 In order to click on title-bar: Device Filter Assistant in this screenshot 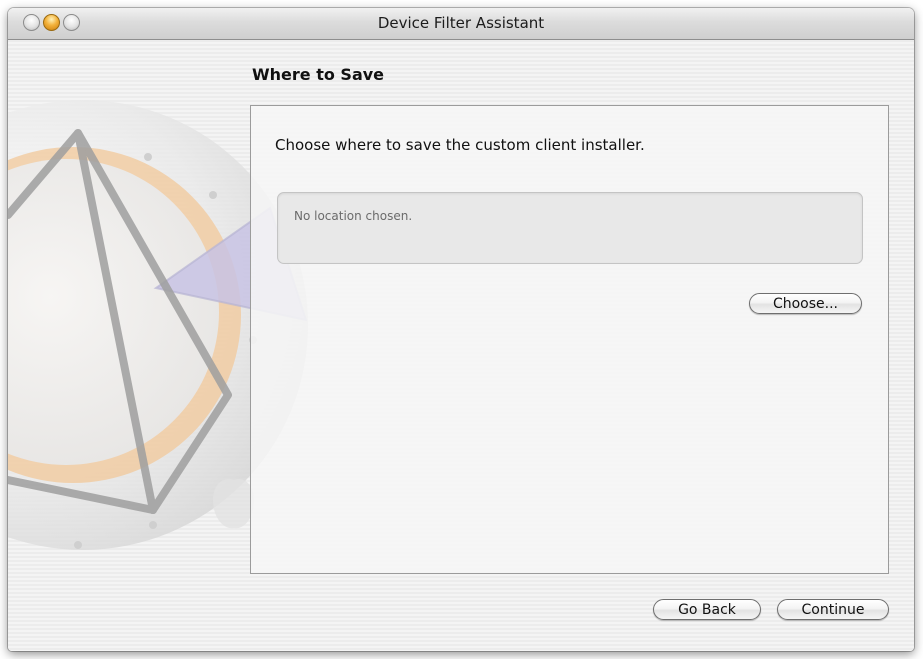, I will do `click(461, 24)`.